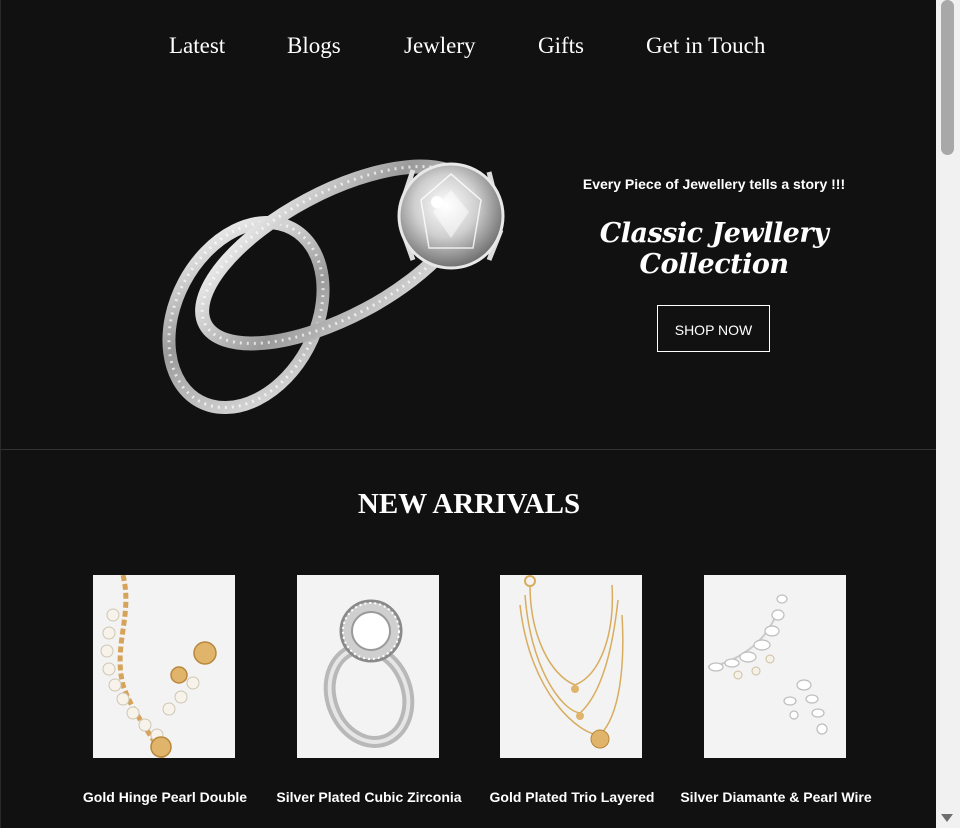 This screenshot has width=960, height=828. What do you see at coordinates (572, 797) in the screenshot?
I see `product-name: Gold Plated Trio Layered` at bounding box center [572, 797].